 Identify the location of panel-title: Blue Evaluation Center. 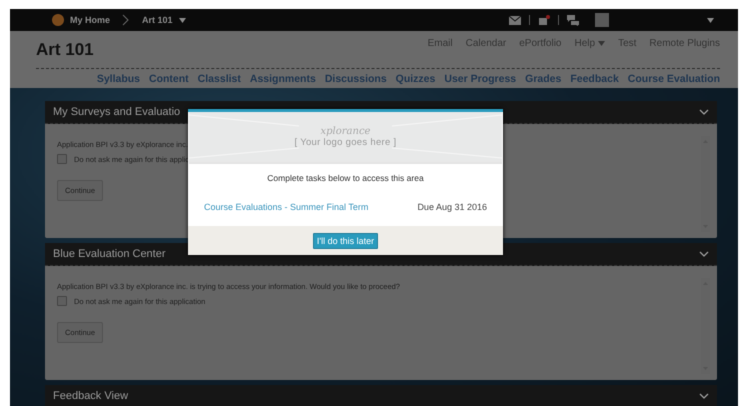
(109, 254).